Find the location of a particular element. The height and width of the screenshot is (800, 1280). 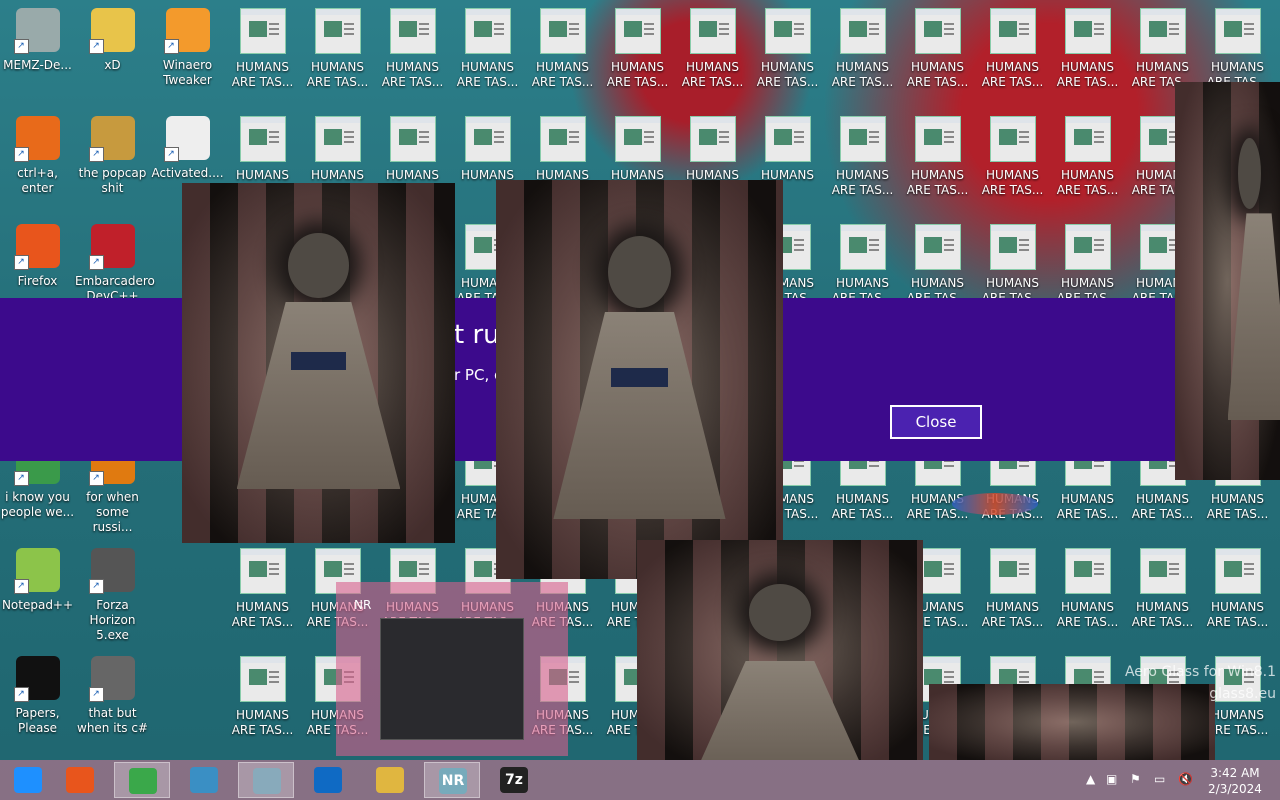

icon-papers: ↗ Papers, Please is located at coordinates (37, 696).